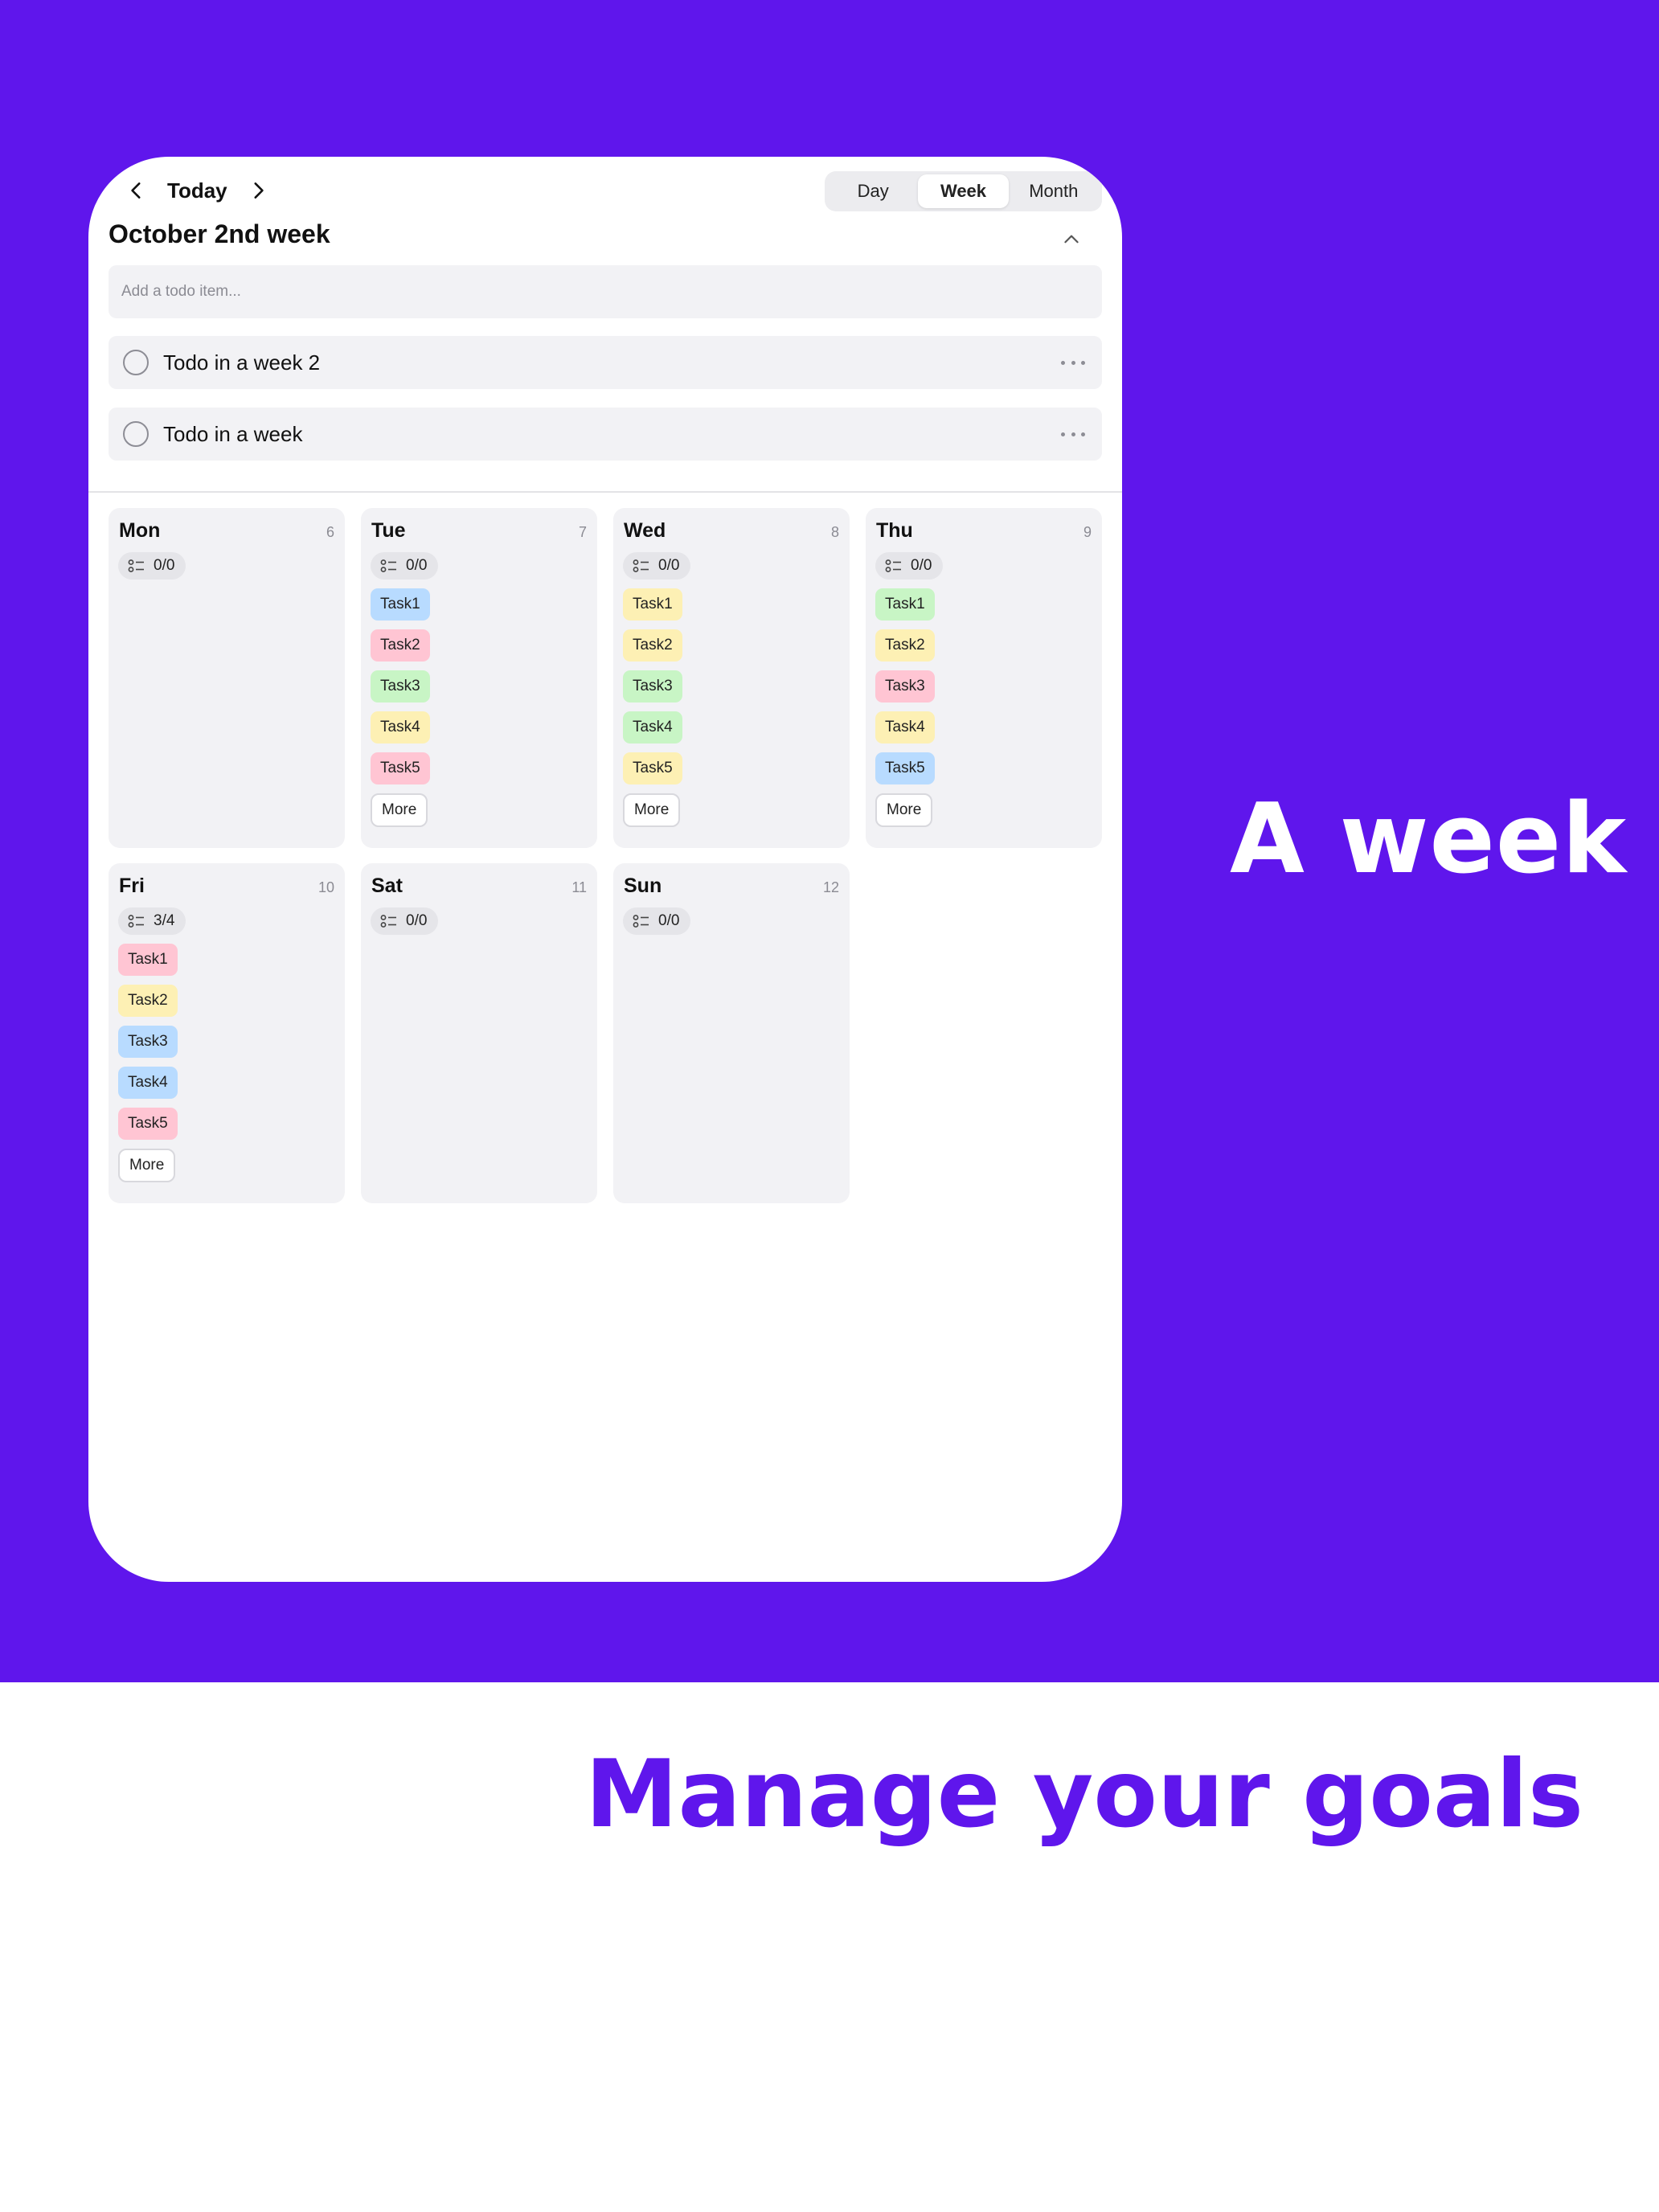 This screenshot has width=1659, height=2212. I want to click on day-card-tue: Tue 7 0/0 Task1 Task2 Task3 Task4 Task5 More, so click(479, 678).